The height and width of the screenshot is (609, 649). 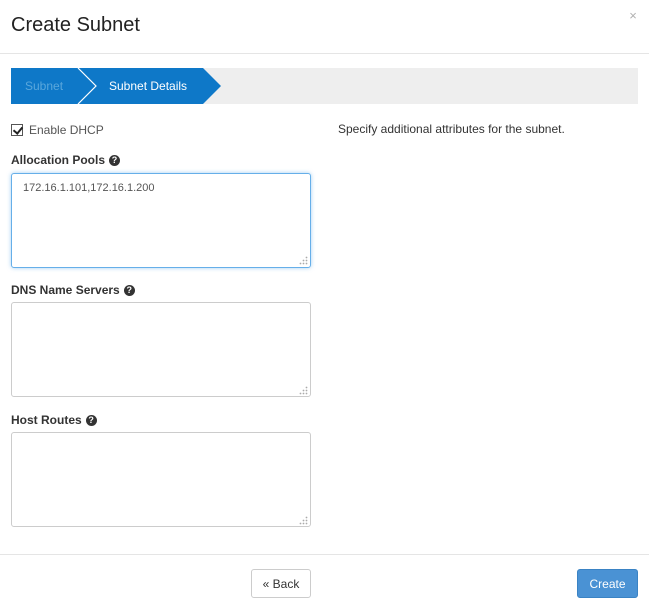 What do you see at coordinates (281, 583) in the screenshot?
I see `back-button: « Back` at bounding box center [281, 583].